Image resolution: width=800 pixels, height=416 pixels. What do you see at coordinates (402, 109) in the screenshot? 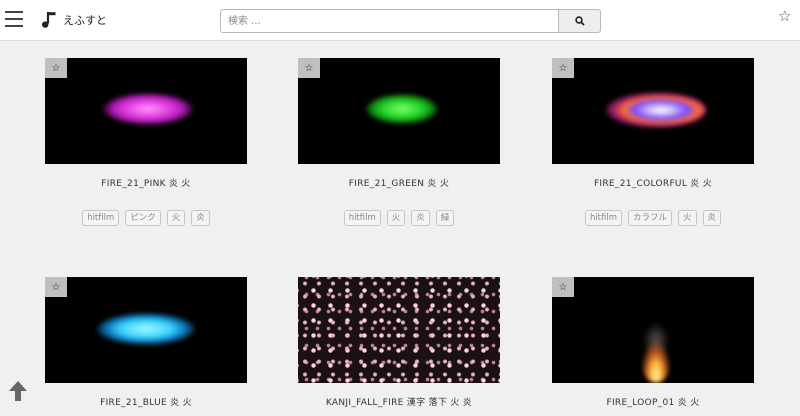
I see `green-fire-effect` at bounding box center [402, 109].